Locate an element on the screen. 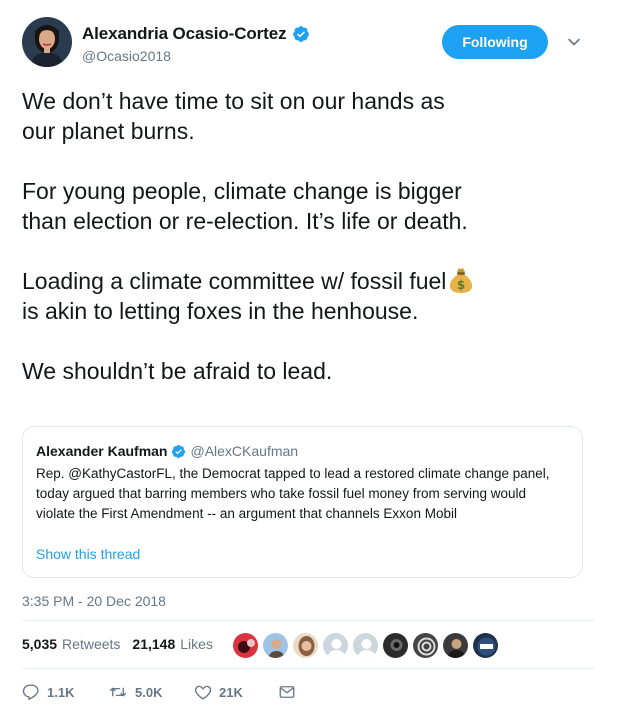 This screenshot has width=617, height=714. tweet-line: We shouldn’t be afraid to lead. is located at coordinates (177, 371).